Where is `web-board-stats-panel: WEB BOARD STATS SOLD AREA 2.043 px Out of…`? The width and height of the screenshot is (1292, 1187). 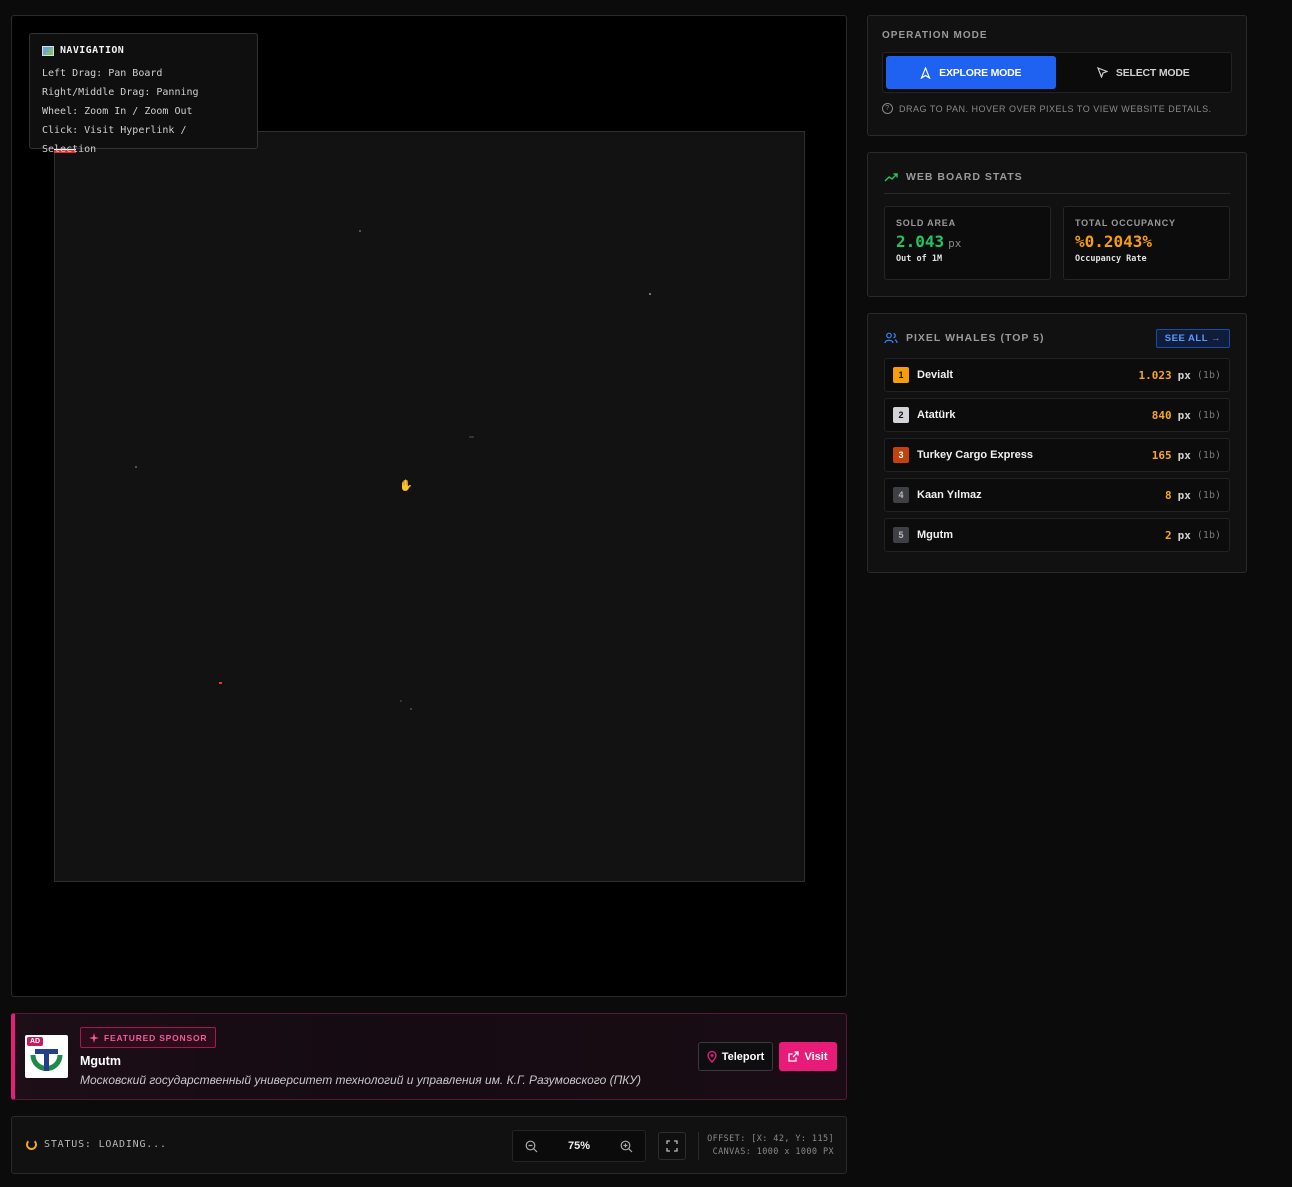
web-board-stats-panel: WEB BOARD STATS SOLD AREA 2.043 px Out of… is located at coordinates (1057, 224).